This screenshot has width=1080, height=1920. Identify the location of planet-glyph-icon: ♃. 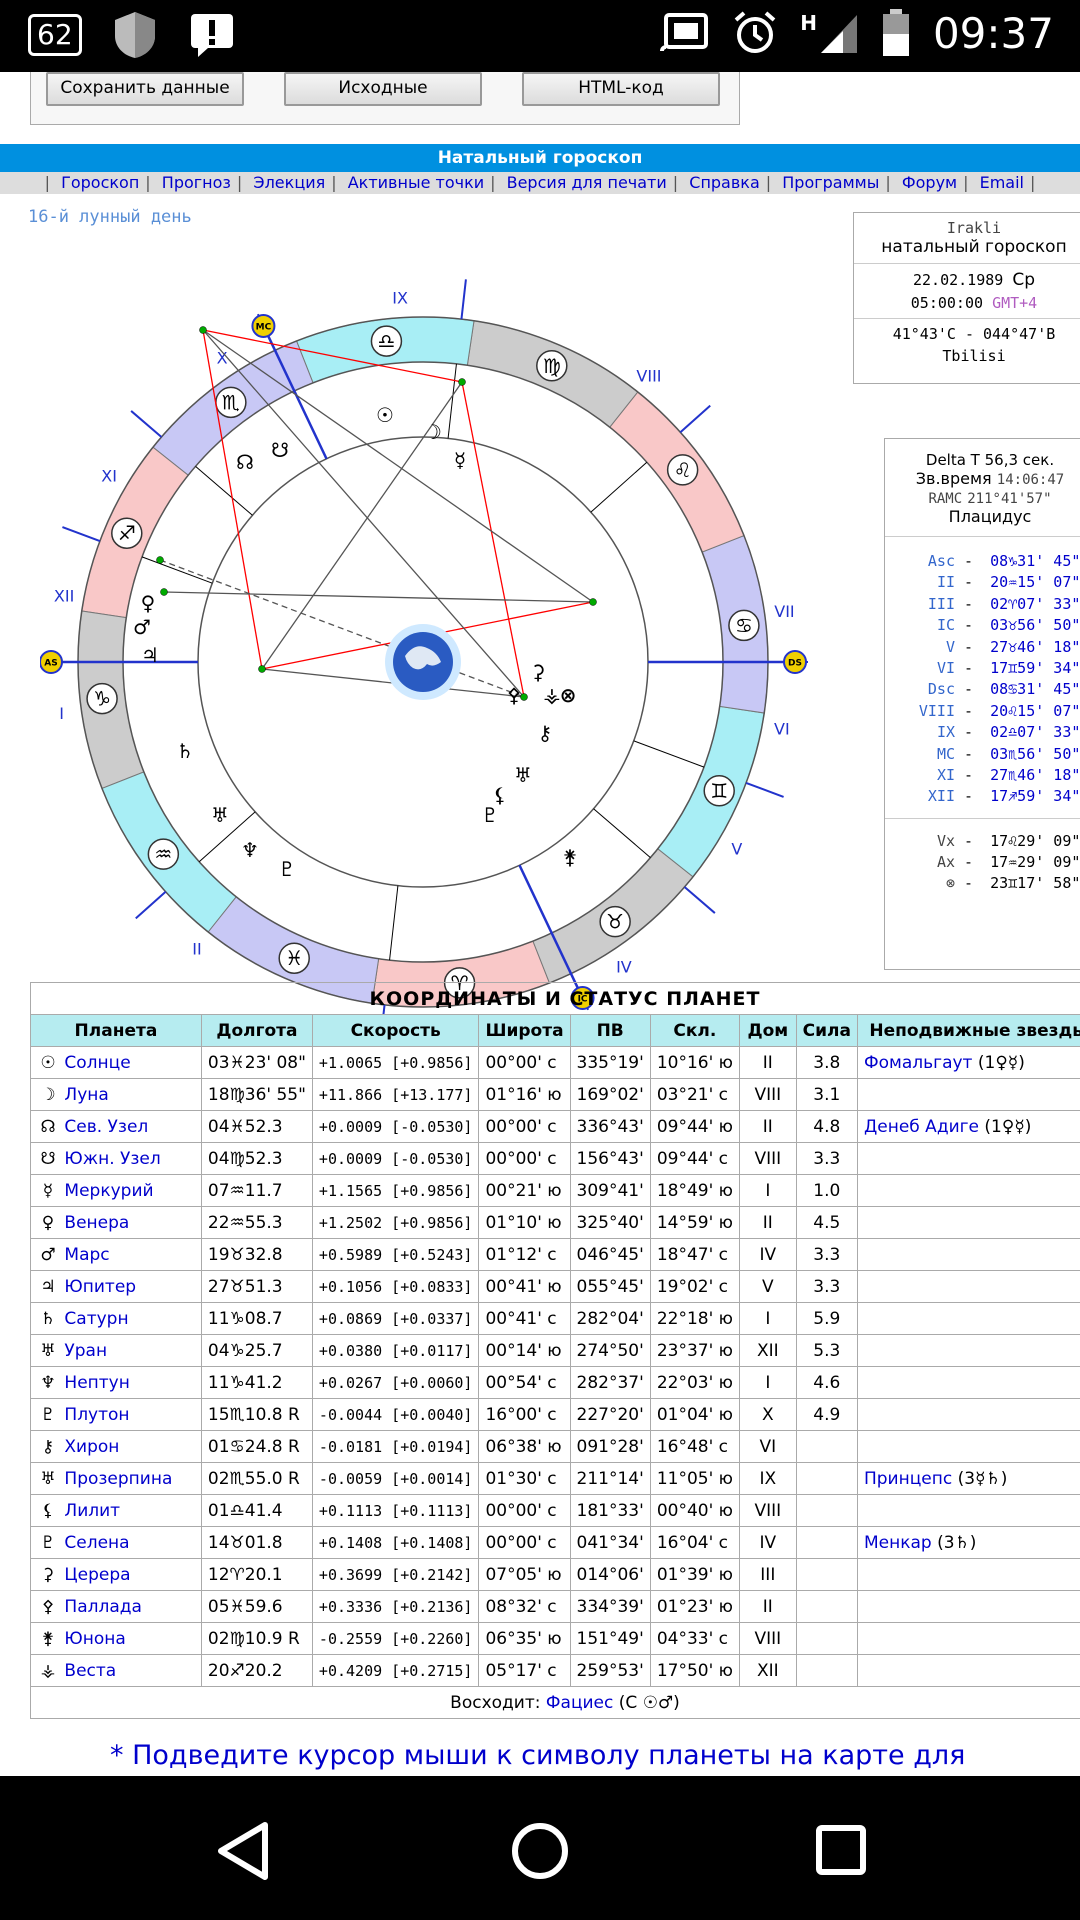
(150, 655).